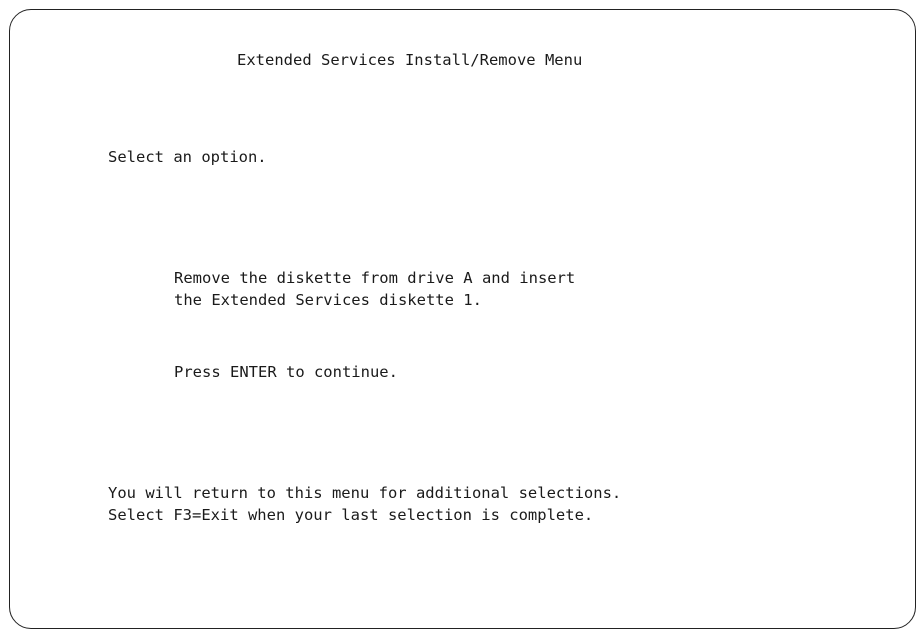 The height and width of the screenshot is (629, 922). I want to click on press-enter-instruction: Press ENTER to continue., so click(286, 372).